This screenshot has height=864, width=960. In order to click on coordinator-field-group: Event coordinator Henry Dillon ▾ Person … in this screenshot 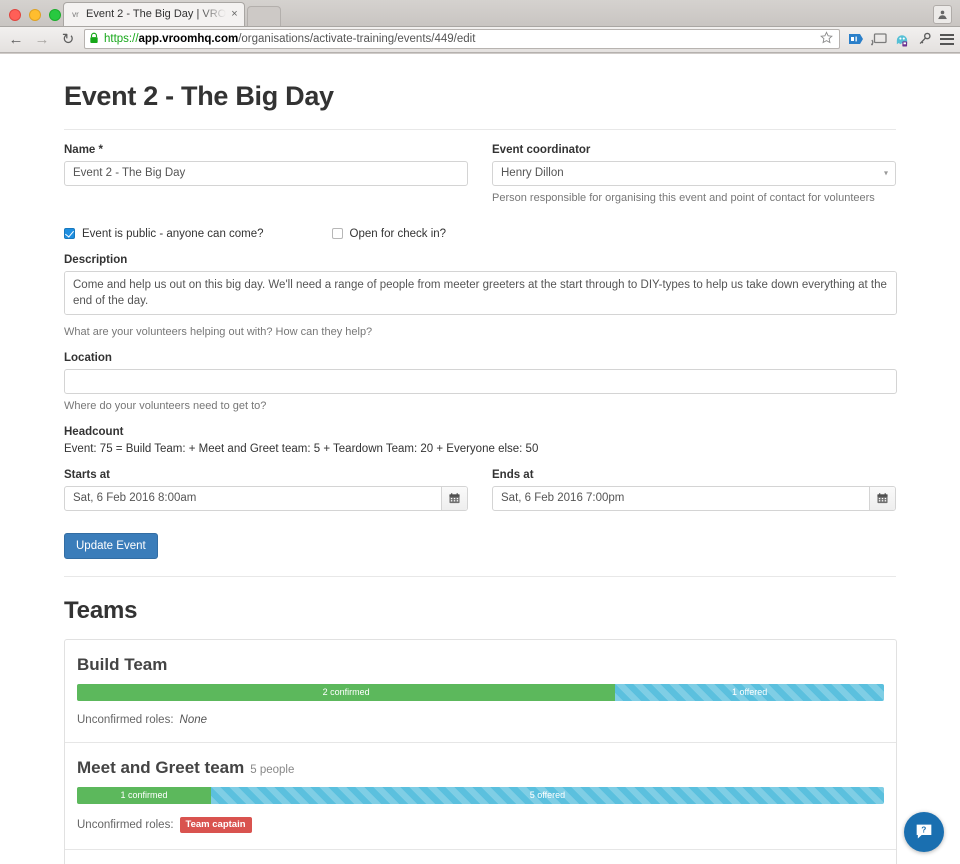, I will do `click(694, 167)`.